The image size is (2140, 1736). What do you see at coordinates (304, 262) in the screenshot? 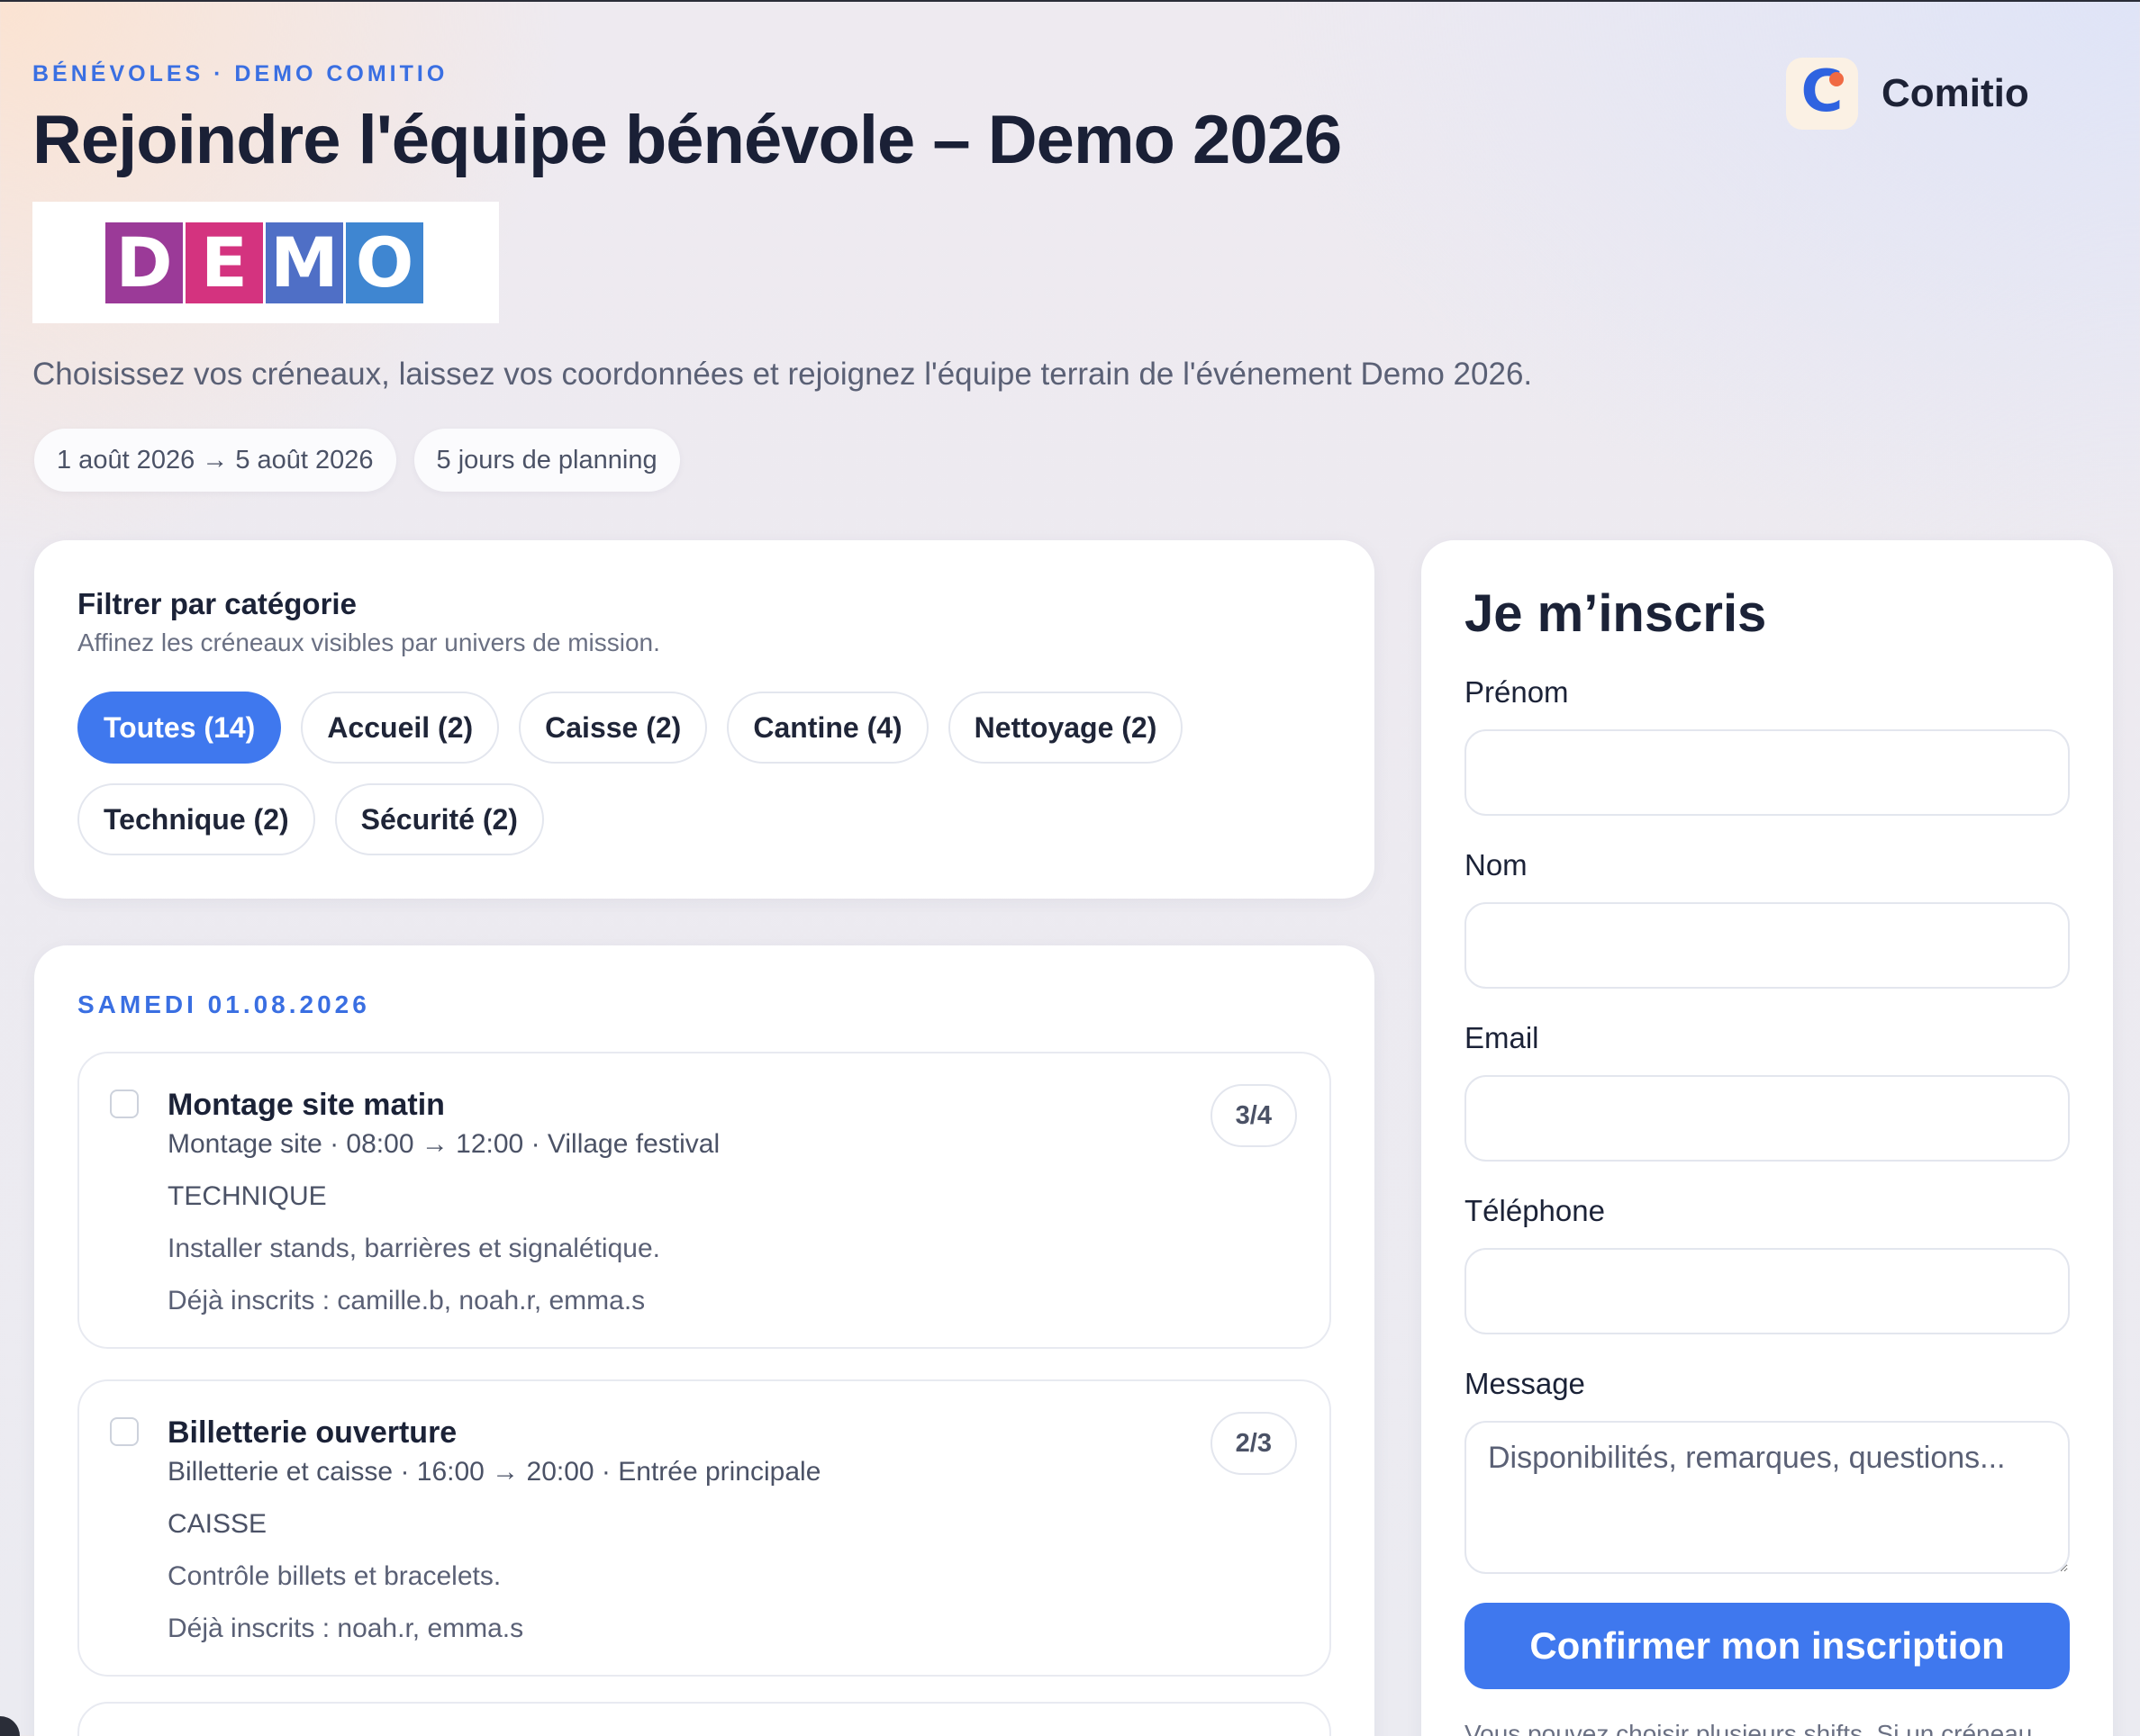
I see `logo-letter-m: M` at bounding box center [304, 262].